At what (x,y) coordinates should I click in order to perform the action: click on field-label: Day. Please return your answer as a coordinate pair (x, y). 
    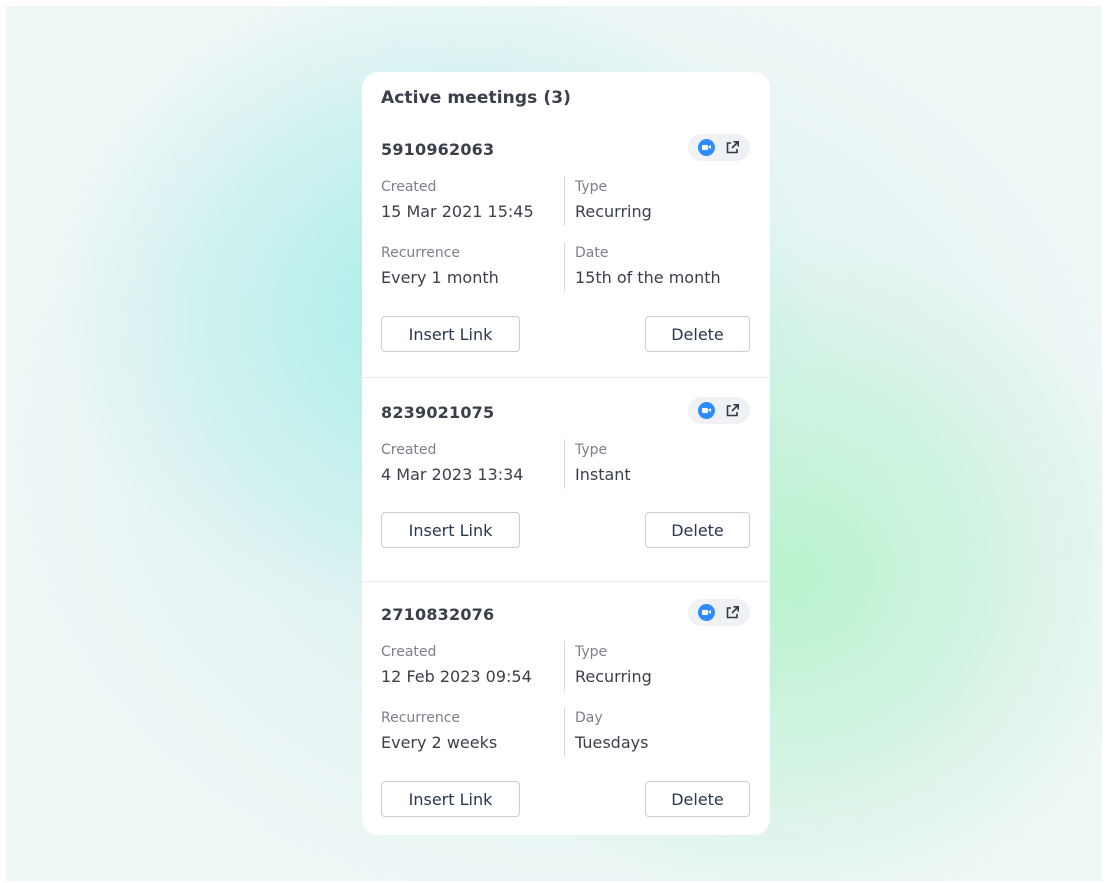
    Looking at the image, I should click on (589, 718).